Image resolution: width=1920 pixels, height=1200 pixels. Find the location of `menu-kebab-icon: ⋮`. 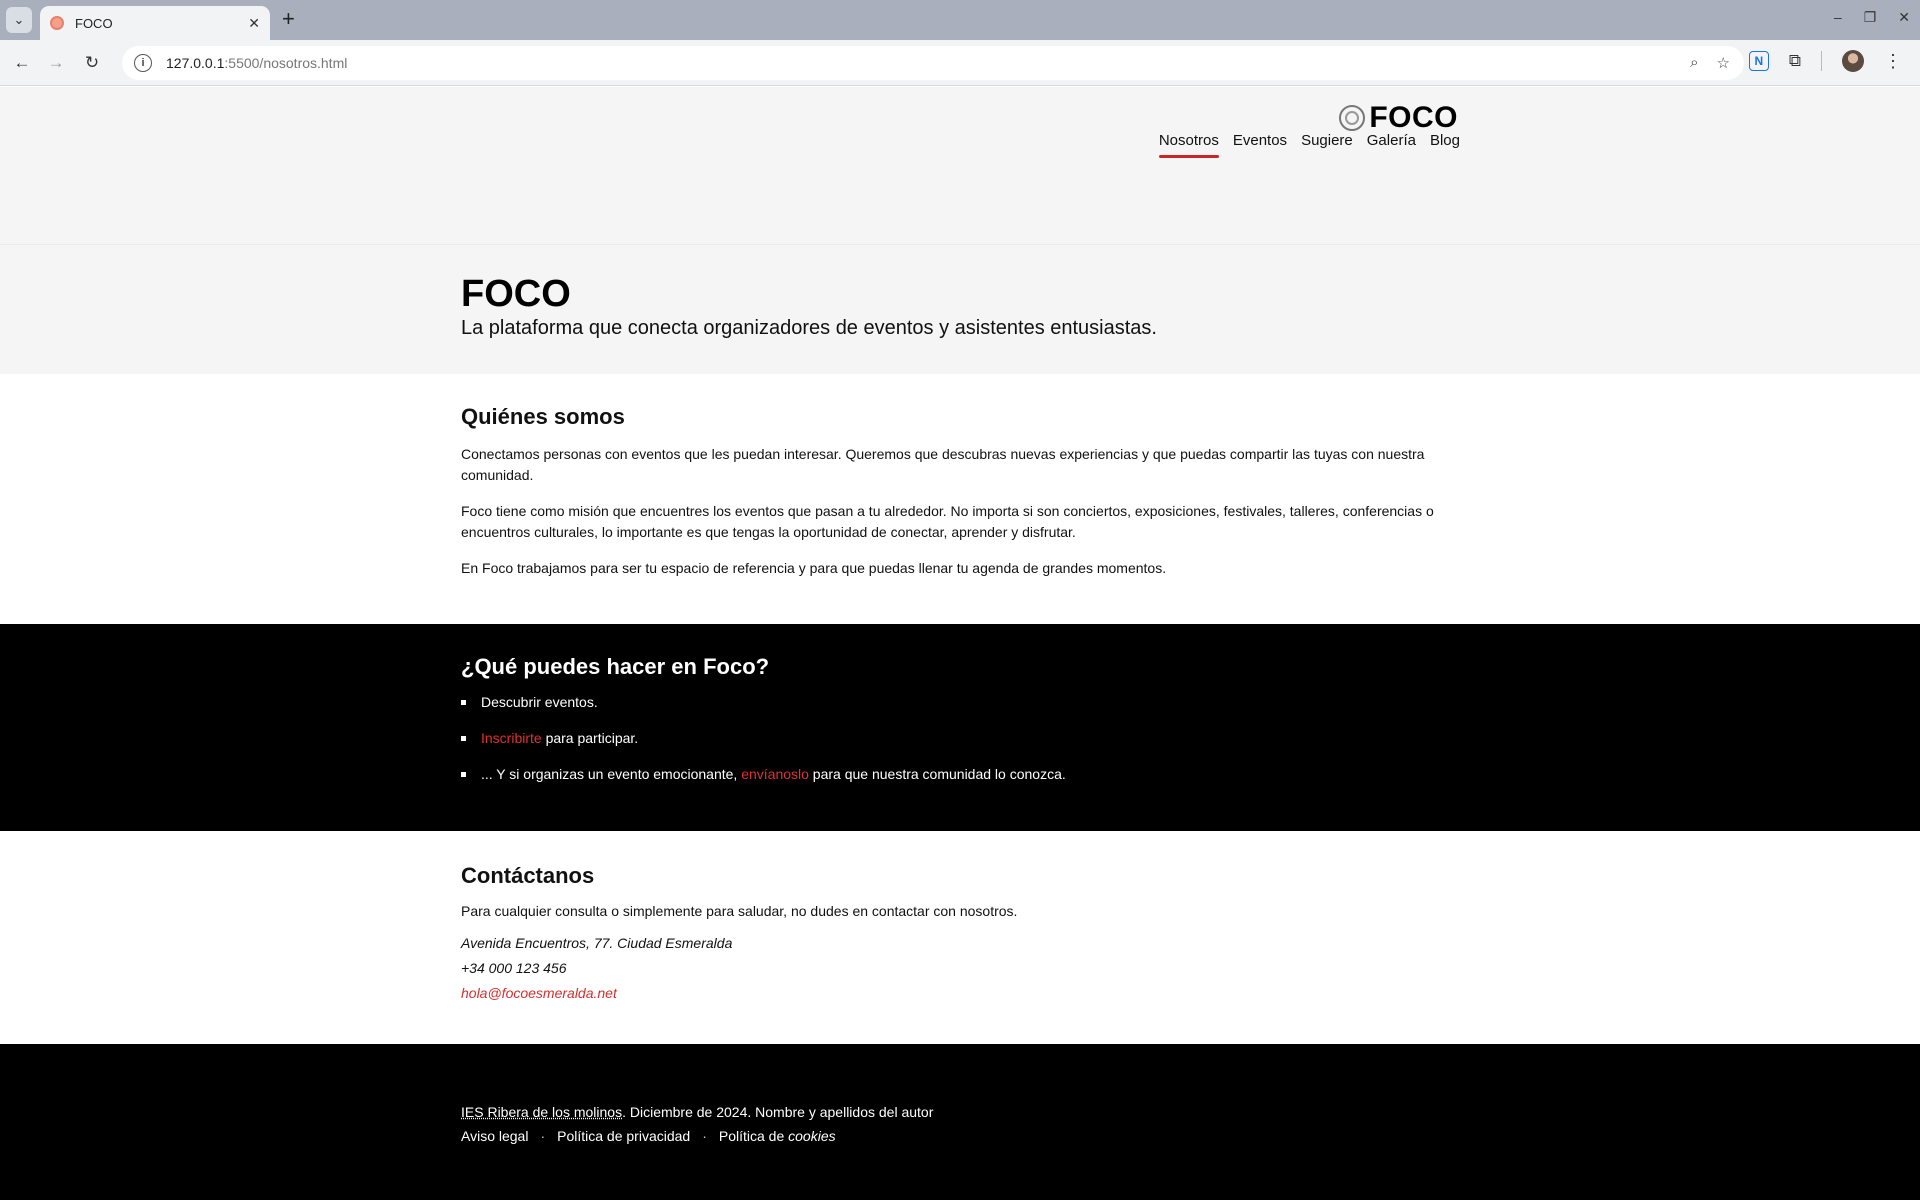

menu-kebab-icon: ⋮ is located at coordinates (1893, 61).